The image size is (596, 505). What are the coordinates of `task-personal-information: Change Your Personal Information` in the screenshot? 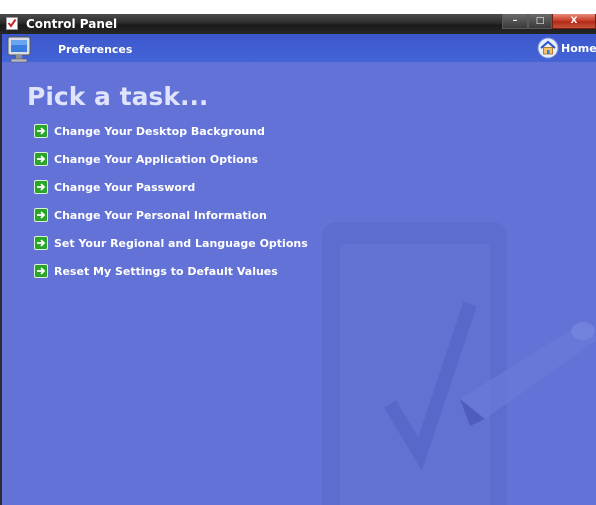 It's located at (171, 215).